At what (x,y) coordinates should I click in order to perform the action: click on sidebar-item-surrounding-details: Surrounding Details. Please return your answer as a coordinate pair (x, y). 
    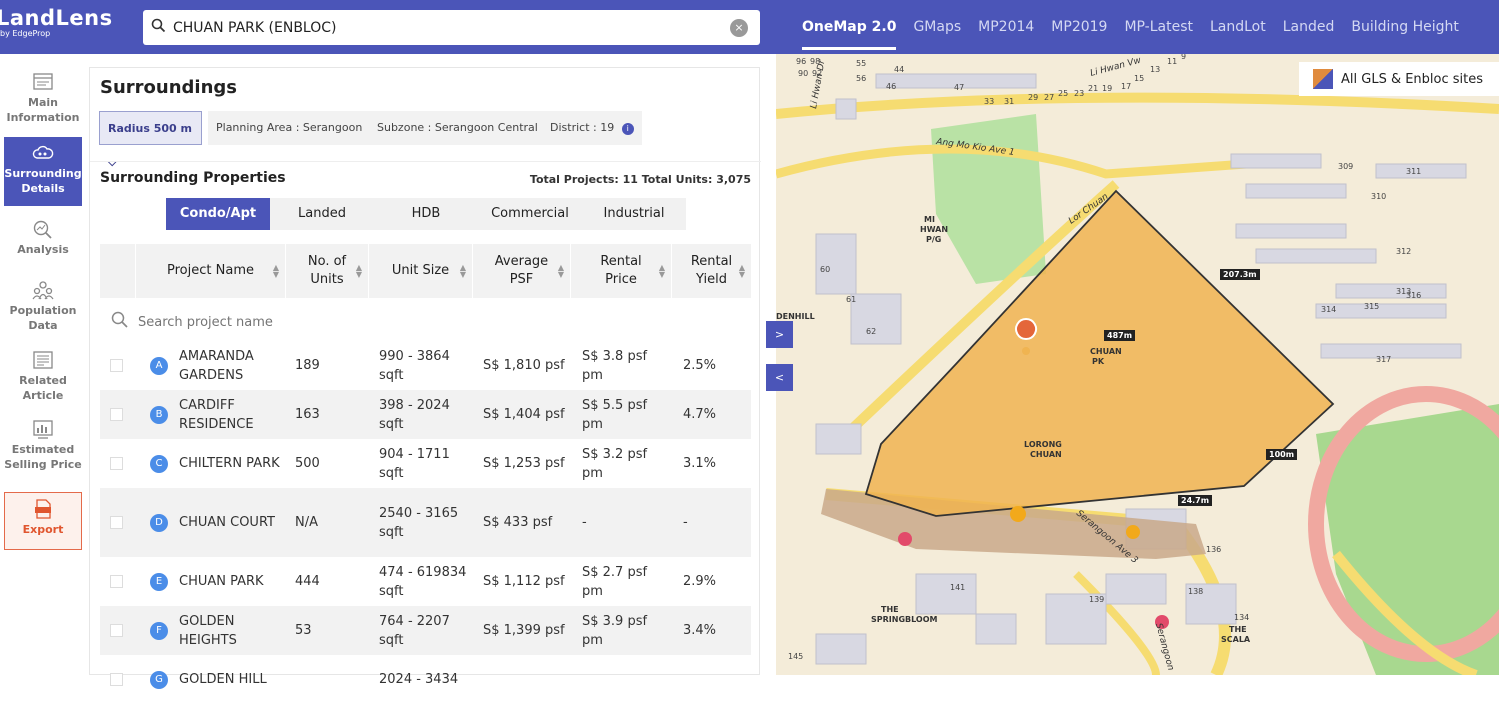
    Looking at the image, I should click on (43, 171).